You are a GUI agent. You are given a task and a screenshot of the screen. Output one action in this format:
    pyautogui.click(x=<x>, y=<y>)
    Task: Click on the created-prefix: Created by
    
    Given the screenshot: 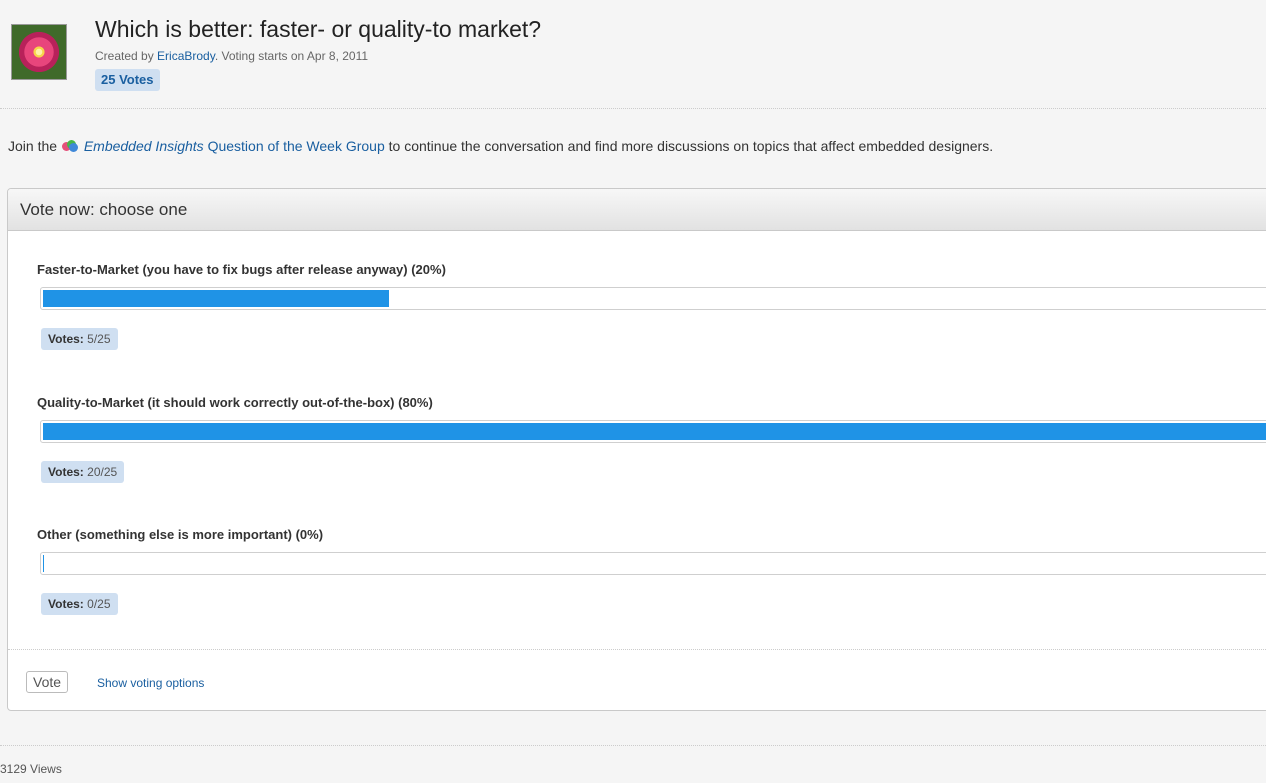 What is the action you would take?
    pyautogui.click(x=126, y=56)
    